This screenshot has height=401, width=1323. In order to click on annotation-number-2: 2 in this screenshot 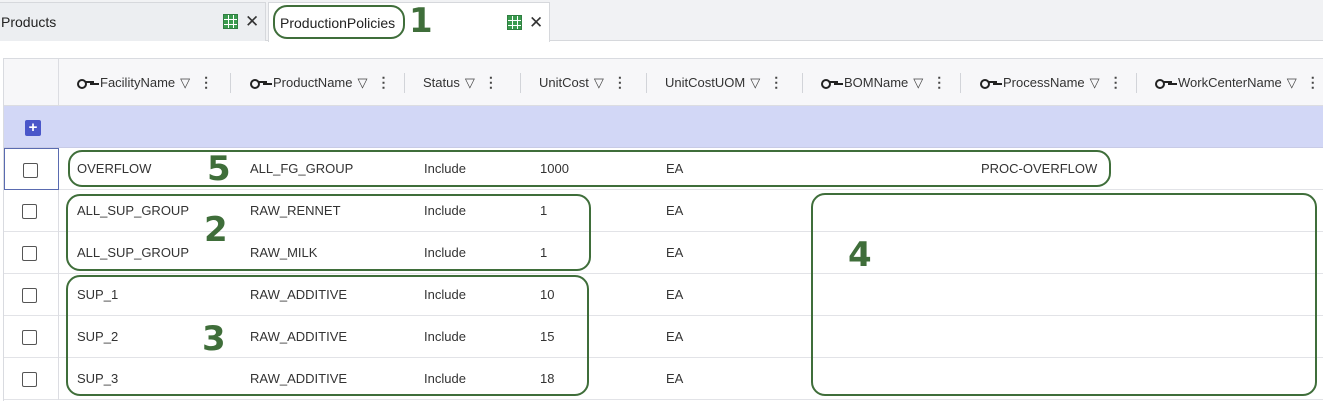, I will do `click(216, 230)`.